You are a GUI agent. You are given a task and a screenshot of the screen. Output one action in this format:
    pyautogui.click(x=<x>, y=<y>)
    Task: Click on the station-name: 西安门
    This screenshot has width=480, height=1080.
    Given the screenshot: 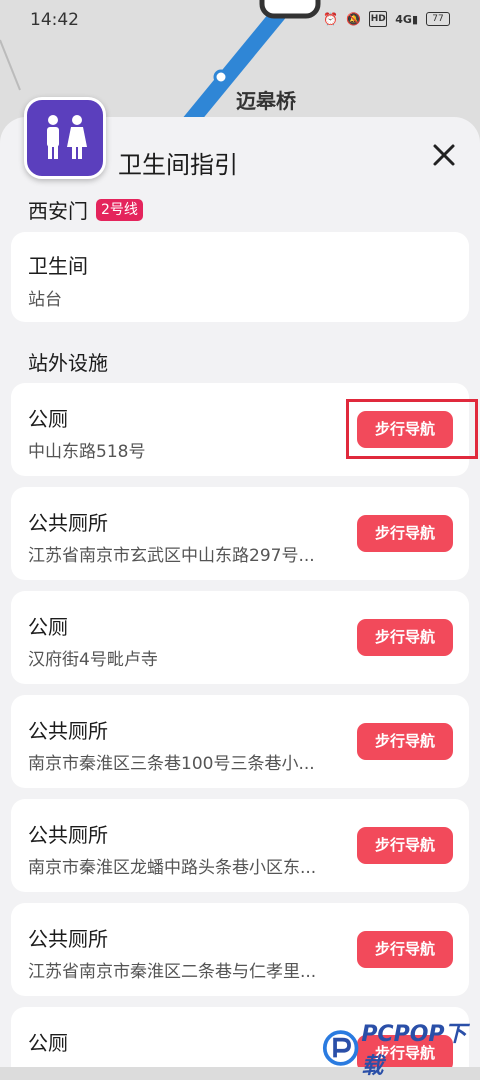 What is the action you would take?
    pyautogui.click(x=58, y=211)
    